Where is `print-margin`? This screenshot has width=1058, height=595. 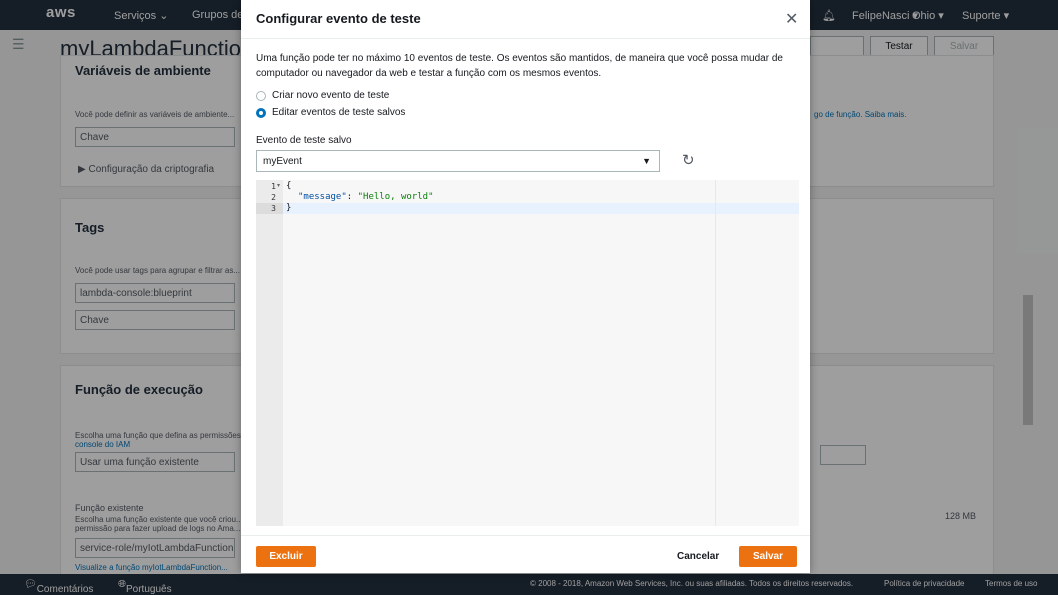
print-margin is located at coordinates (715, 353).